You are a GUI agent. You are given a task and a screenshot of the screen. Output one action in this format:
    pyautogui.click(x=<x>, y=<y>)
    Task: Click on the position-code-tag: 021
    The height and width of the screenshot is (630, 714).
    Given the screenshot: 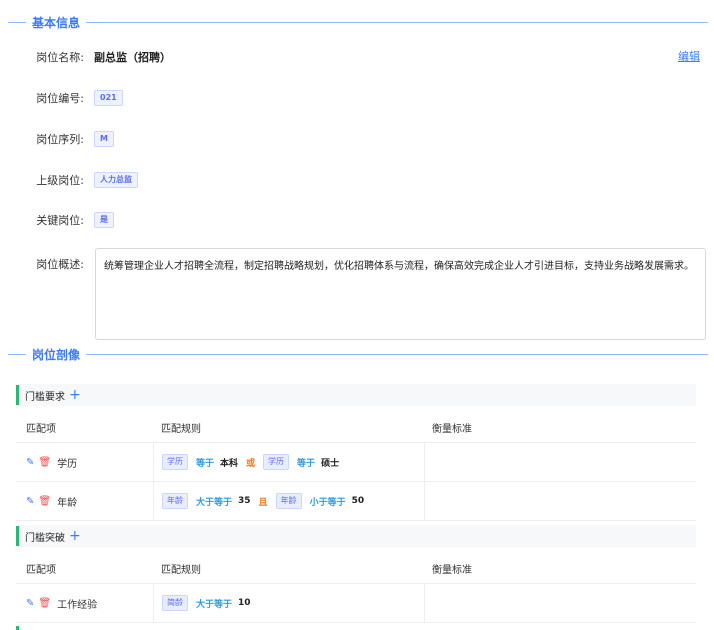 What is the action you would take?
    pyautogui.click(x=108, y=98)
    